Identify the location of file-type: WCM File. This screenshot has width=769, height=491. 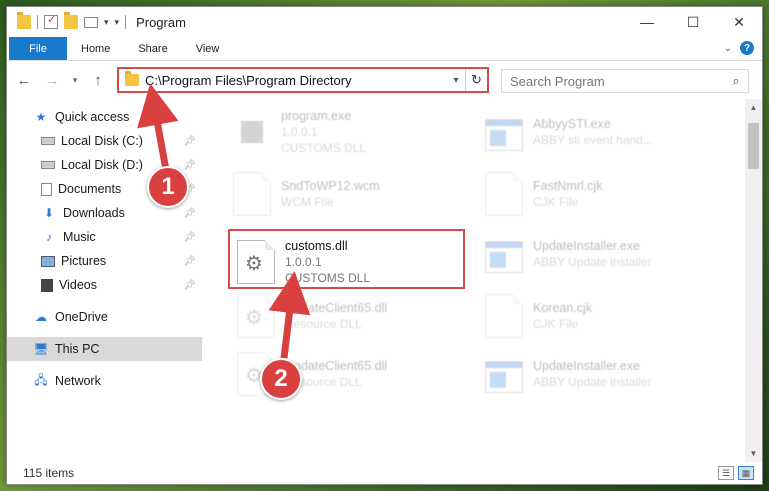
(307, 202).